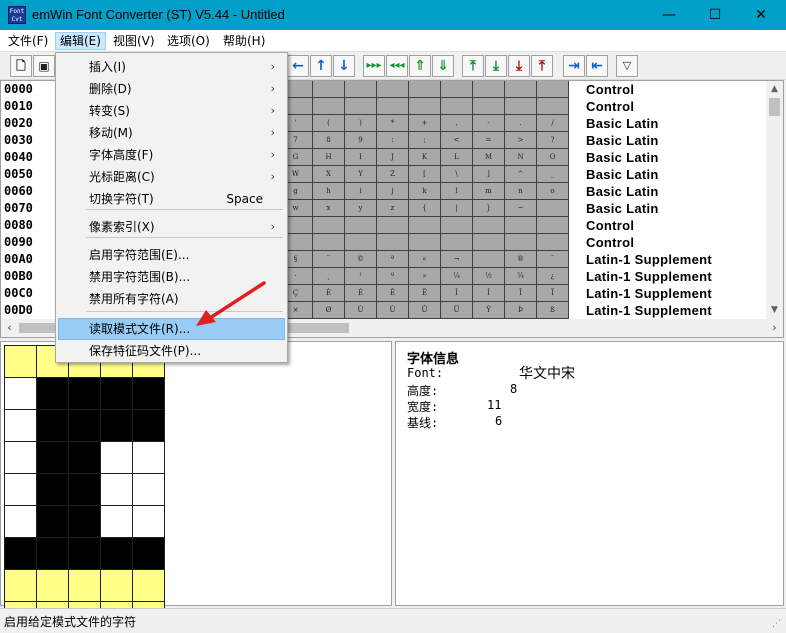 This screenshot has width=786, height=633. Describe the element at coordinates (553, 310) in the screenshot. I see `char-cell: ß` at that location.